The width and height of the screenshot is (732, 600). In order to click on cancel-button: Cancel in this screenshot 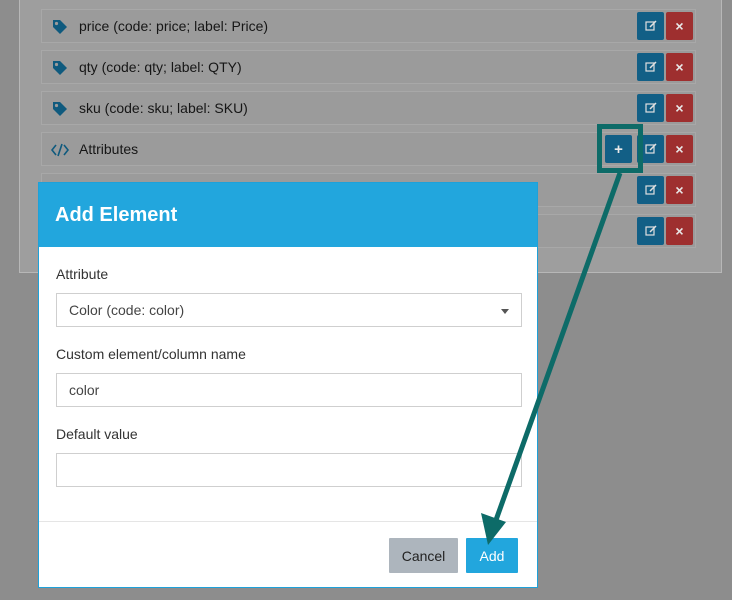, I will do `click(423, 555)`.